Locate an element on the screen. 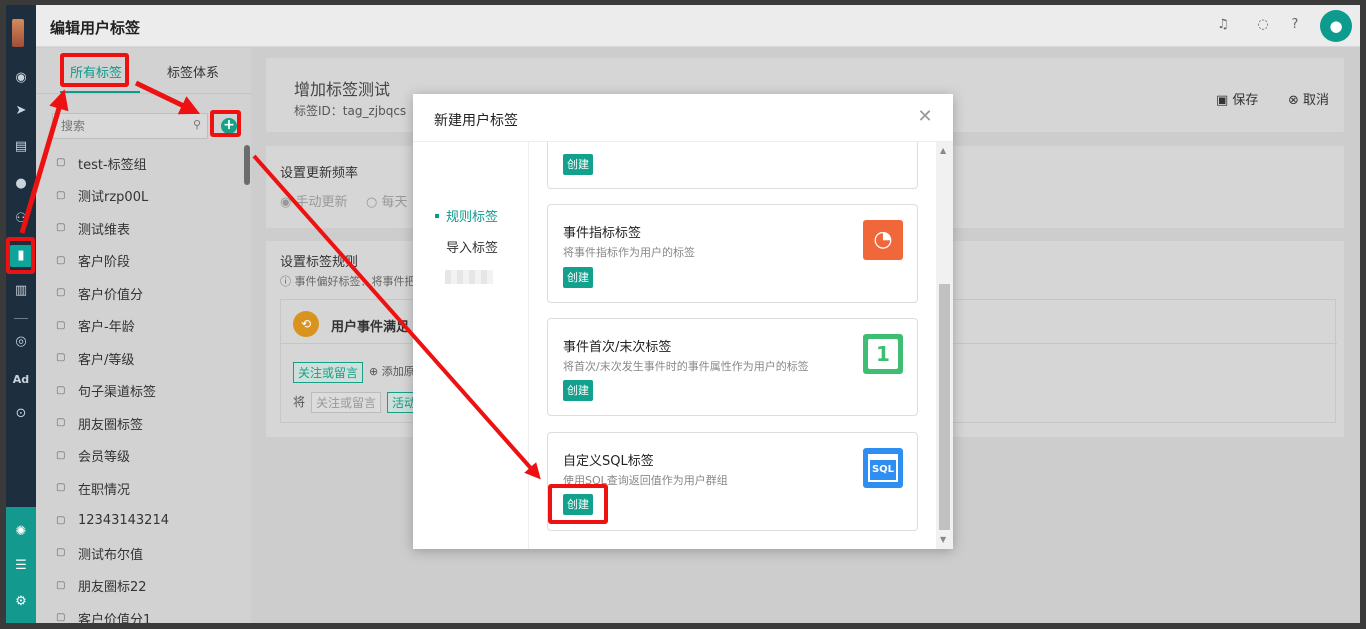 This screenshot has width=1366, height=629. list-item: ▢ 测试维表 is located at coordinates (143, 228).